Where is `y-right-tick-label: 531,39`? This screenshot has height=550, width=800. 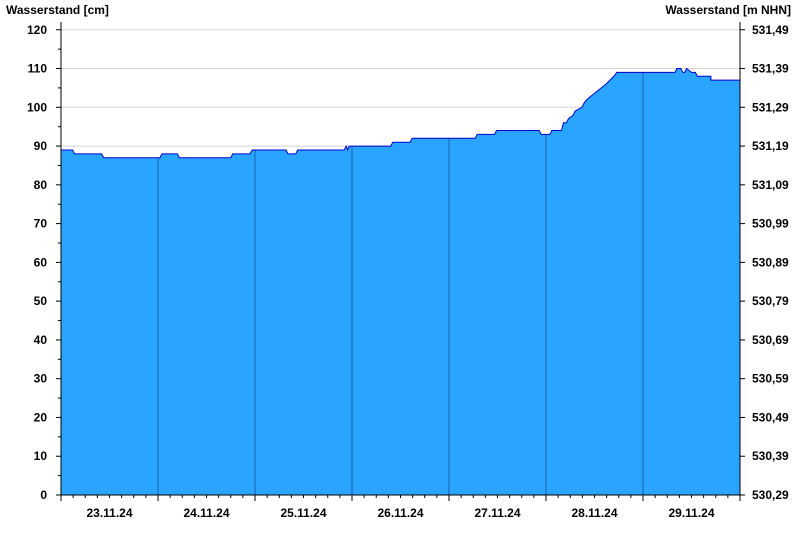
y-right-tick-label: 531,39 is located at coordinates (770, 69).